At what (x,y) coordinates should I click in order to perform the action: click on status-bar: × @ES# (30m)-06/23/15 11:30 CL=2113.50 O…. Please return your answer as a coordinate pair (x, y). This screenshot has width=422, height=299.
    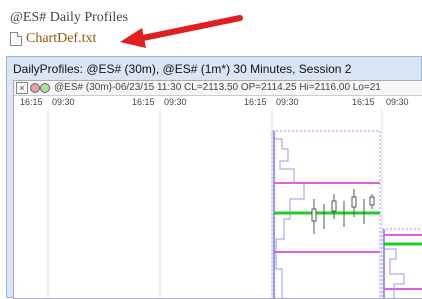
    Looking at the image, I should click on (218, 88).